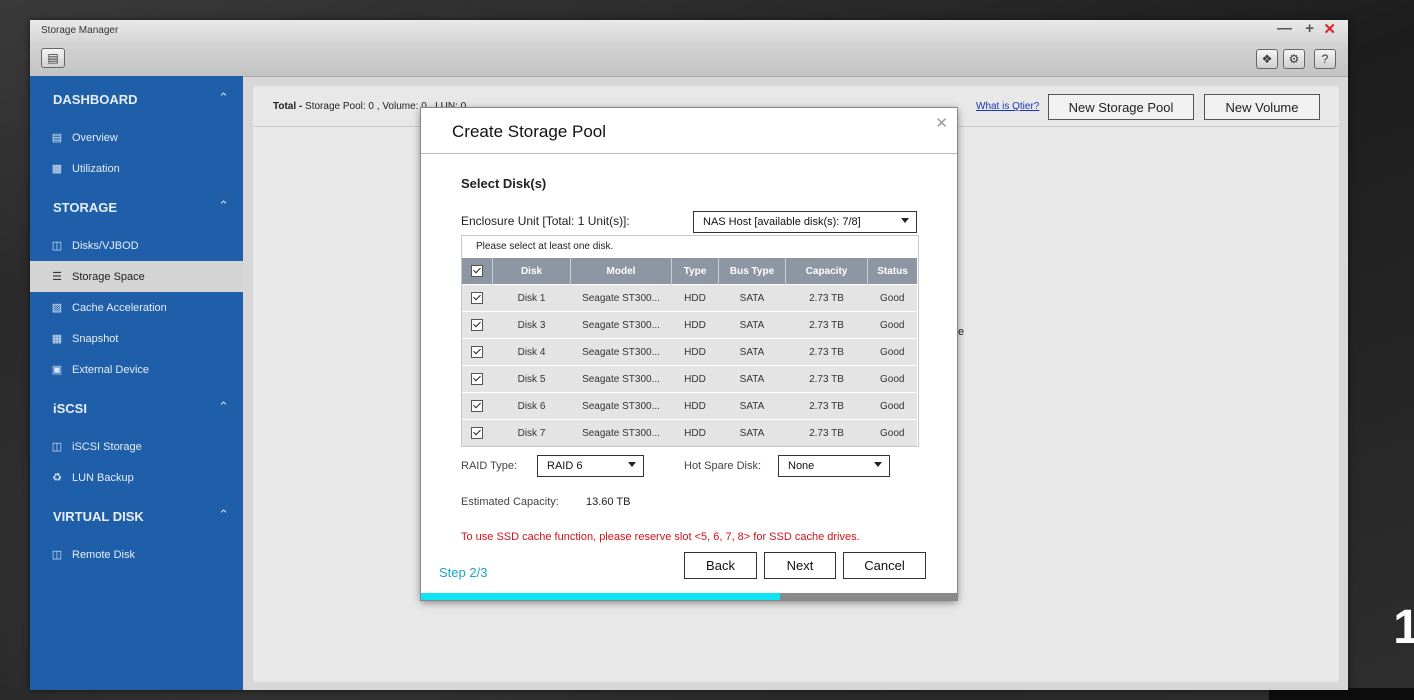  I want to click on section-label: iSCSI, so click(70, 408).